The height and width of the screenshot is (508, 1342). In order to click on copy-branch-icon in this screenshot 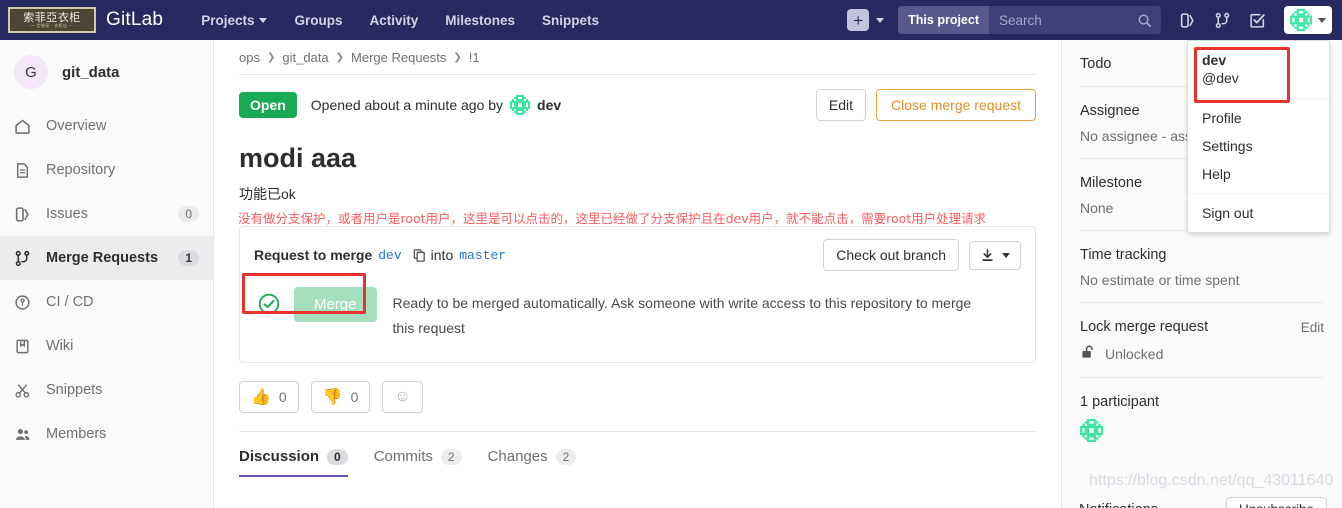, I will do `click(419, 255)`.